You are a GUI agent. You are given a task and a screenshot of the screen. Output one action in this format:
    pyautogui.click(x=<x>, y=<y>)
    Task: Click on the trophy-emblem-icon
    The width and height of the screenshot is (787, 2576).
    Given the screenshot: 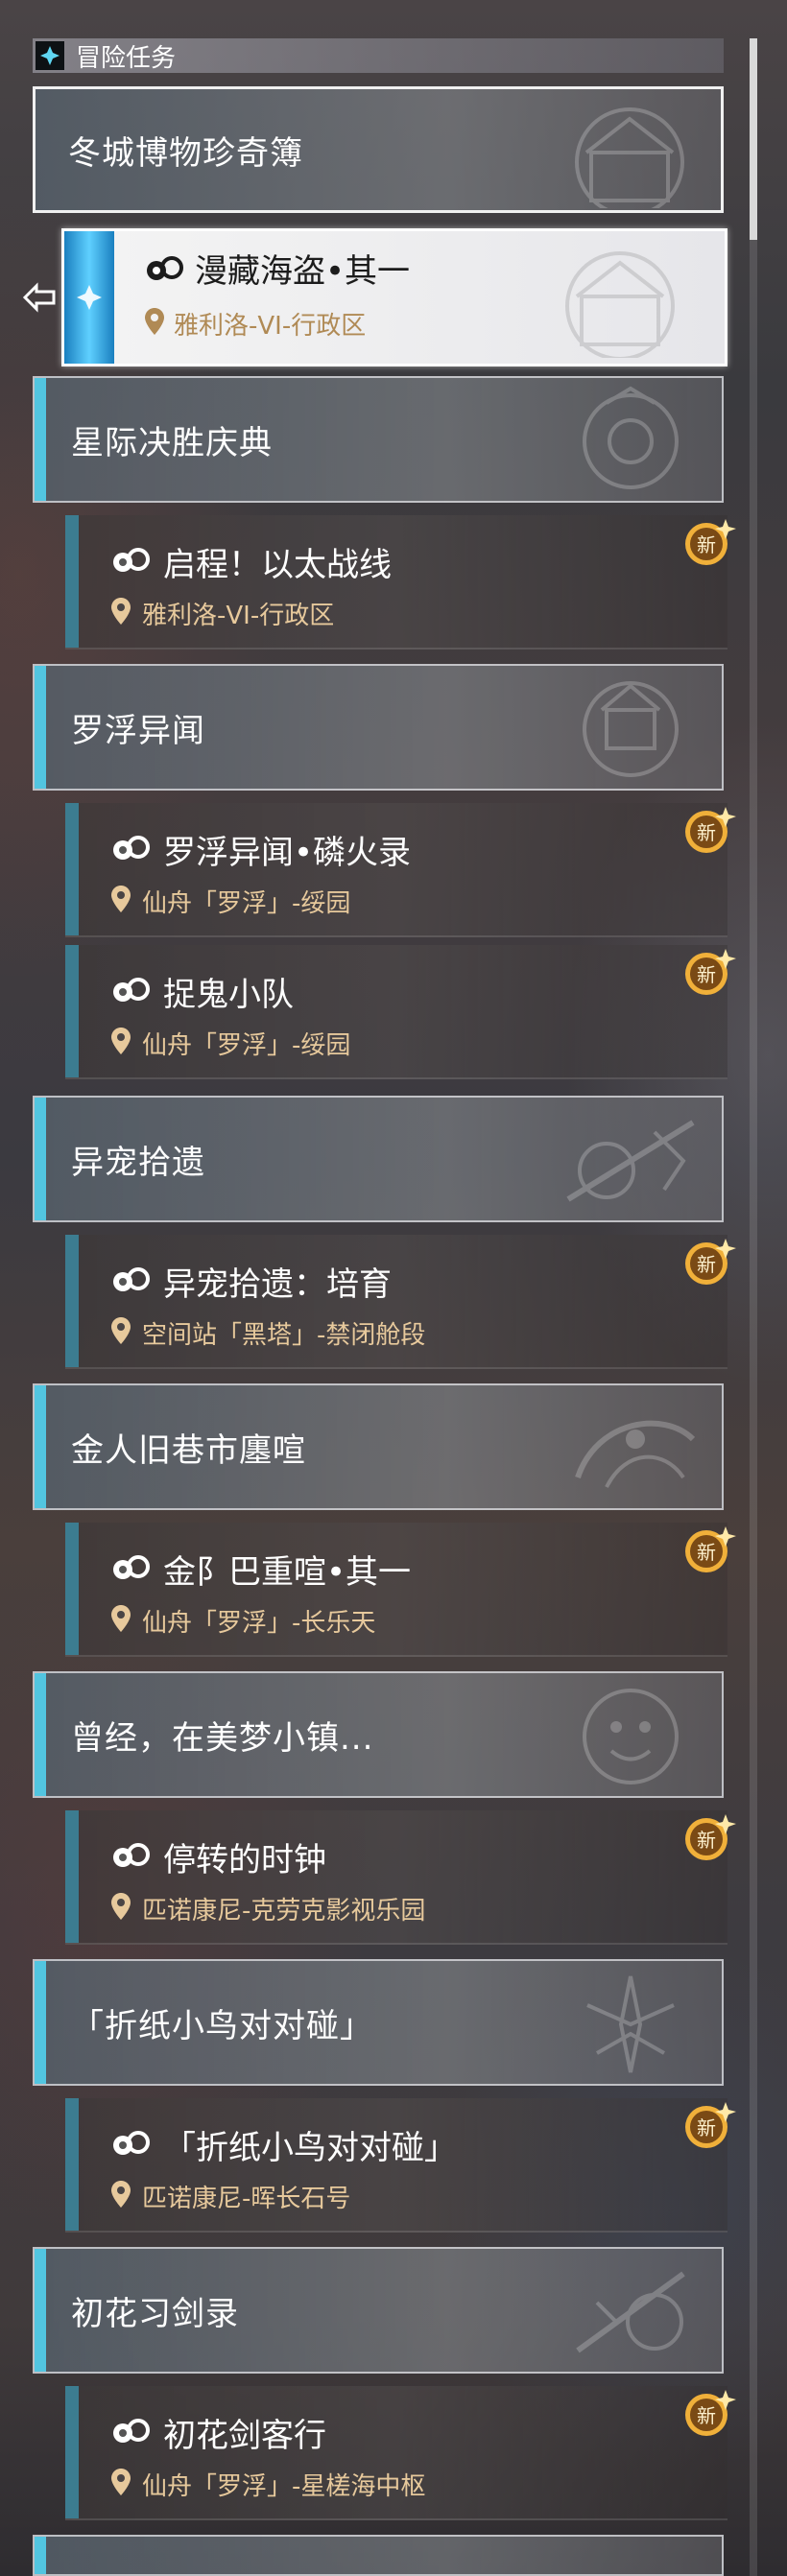 What is the action you would take?
    pyautogui.click(x=631, y=438)
    